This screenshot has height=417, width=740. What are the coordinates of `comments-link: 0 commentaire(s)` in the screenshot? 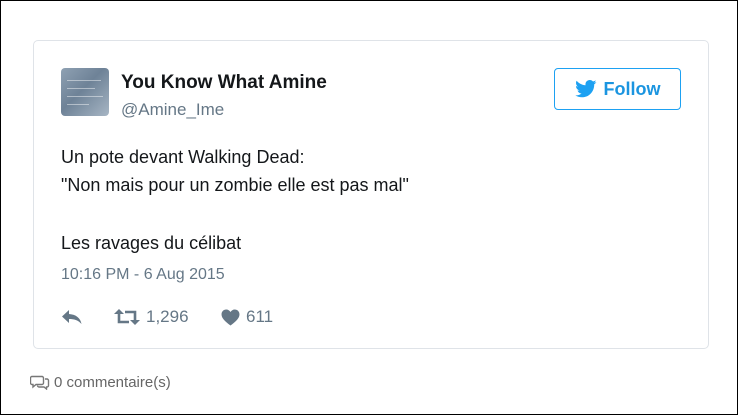 It's located at (100, 382).